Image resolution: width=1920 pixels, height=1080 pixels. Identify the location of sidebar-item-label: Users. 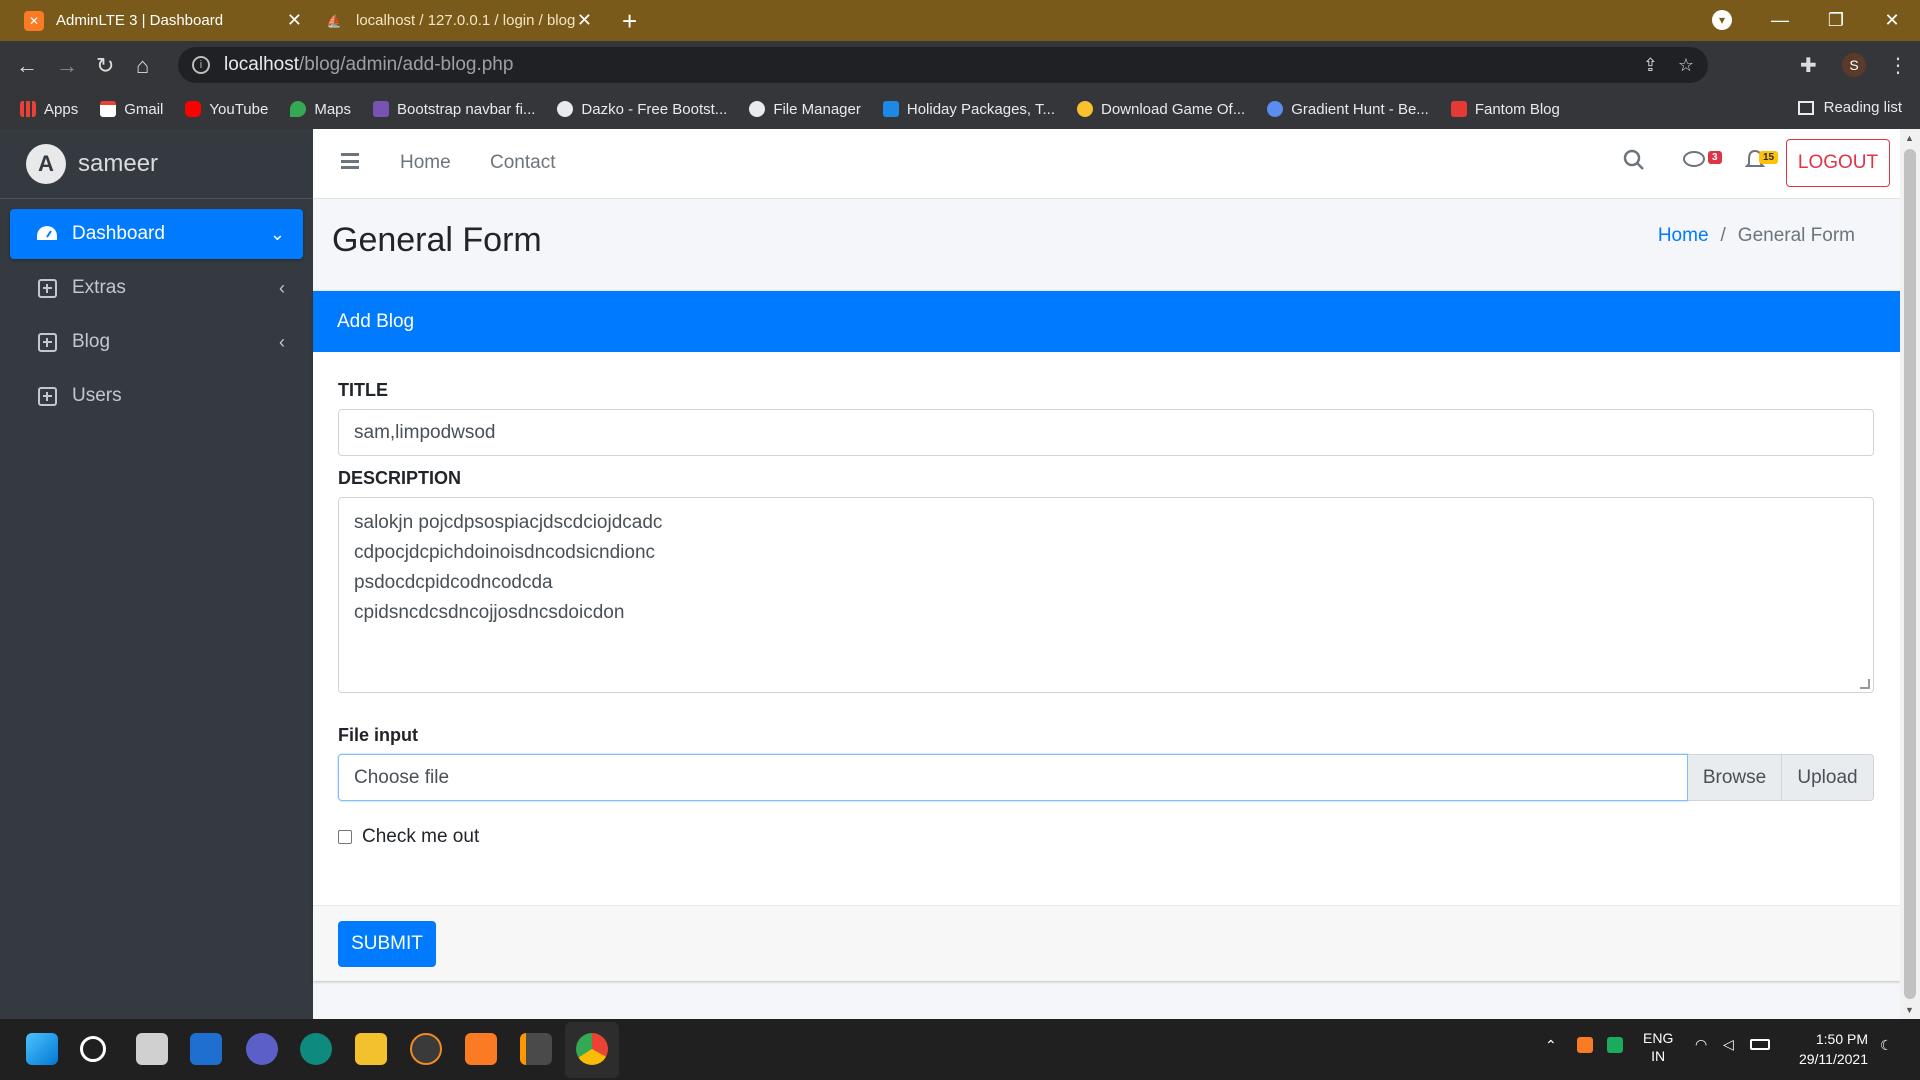
(97, 395).